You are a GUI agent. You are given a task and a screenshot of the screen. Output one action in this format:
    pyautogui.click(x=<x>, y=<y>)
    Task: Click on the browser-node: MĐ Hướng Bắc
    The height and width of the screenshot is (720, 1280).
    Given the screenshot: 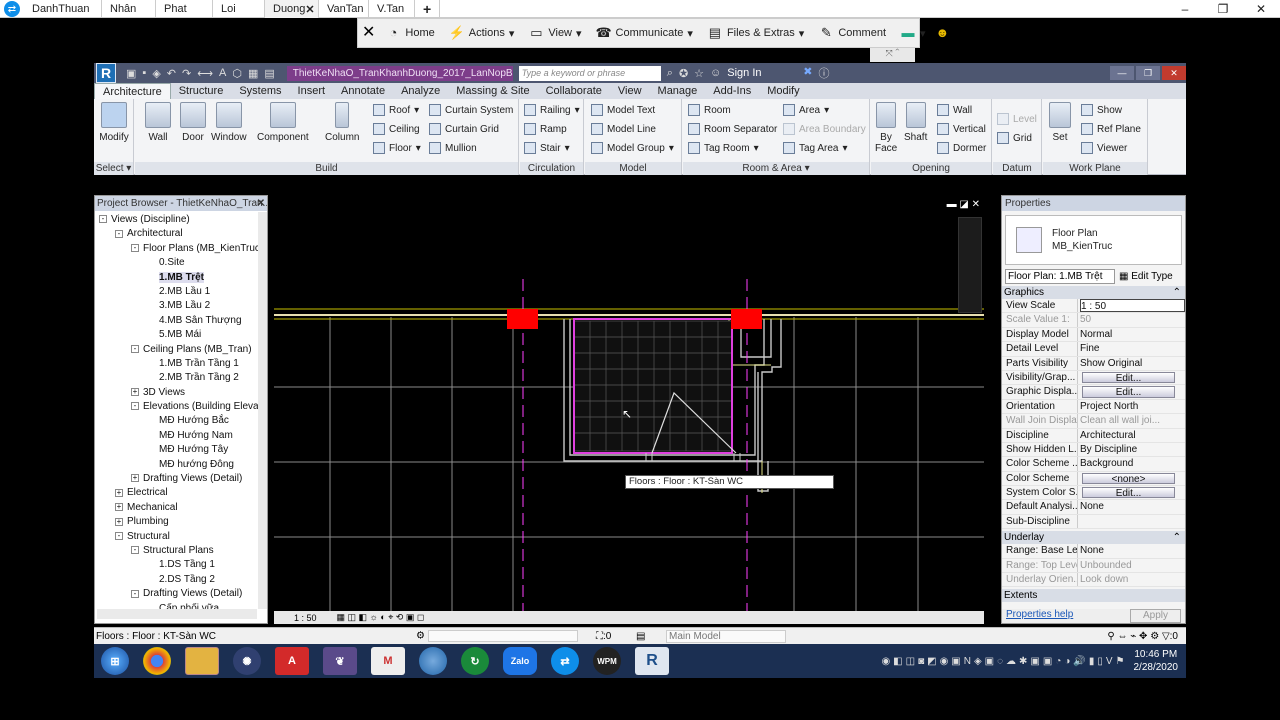 What is the action you would take?
    pyautogui.click(x=181, y=421)
    